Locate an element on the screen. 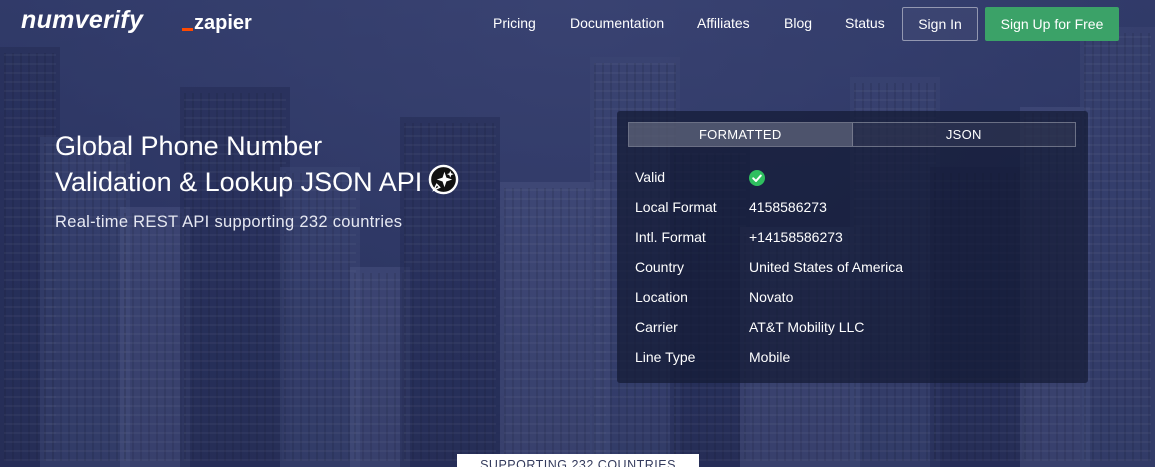  nav-link-pricing: Pricing is located at coordinates (514, 23).